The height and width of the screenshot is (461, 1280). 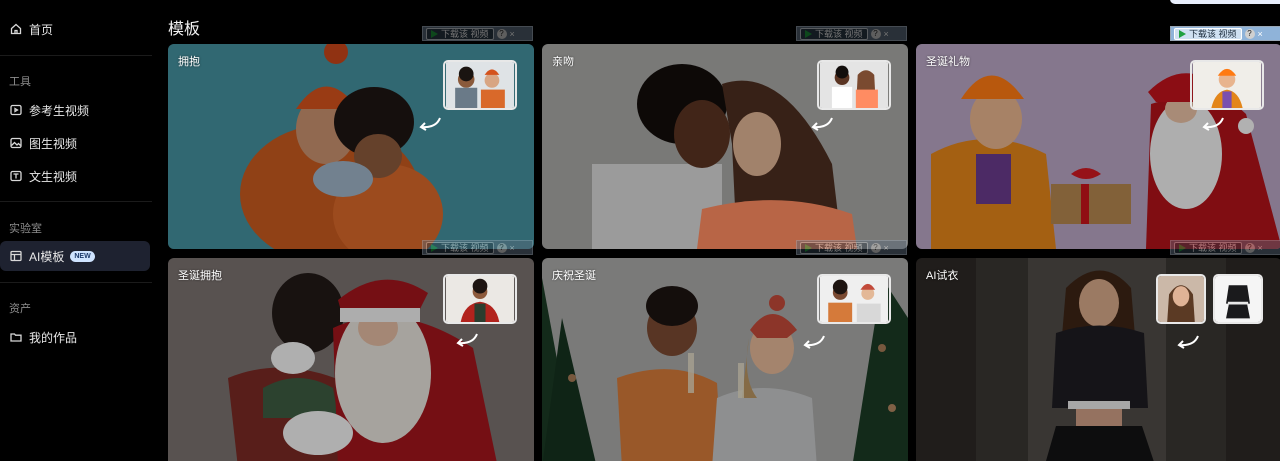 I want to click on new-badge: NEW, so click(x=82, y=256).